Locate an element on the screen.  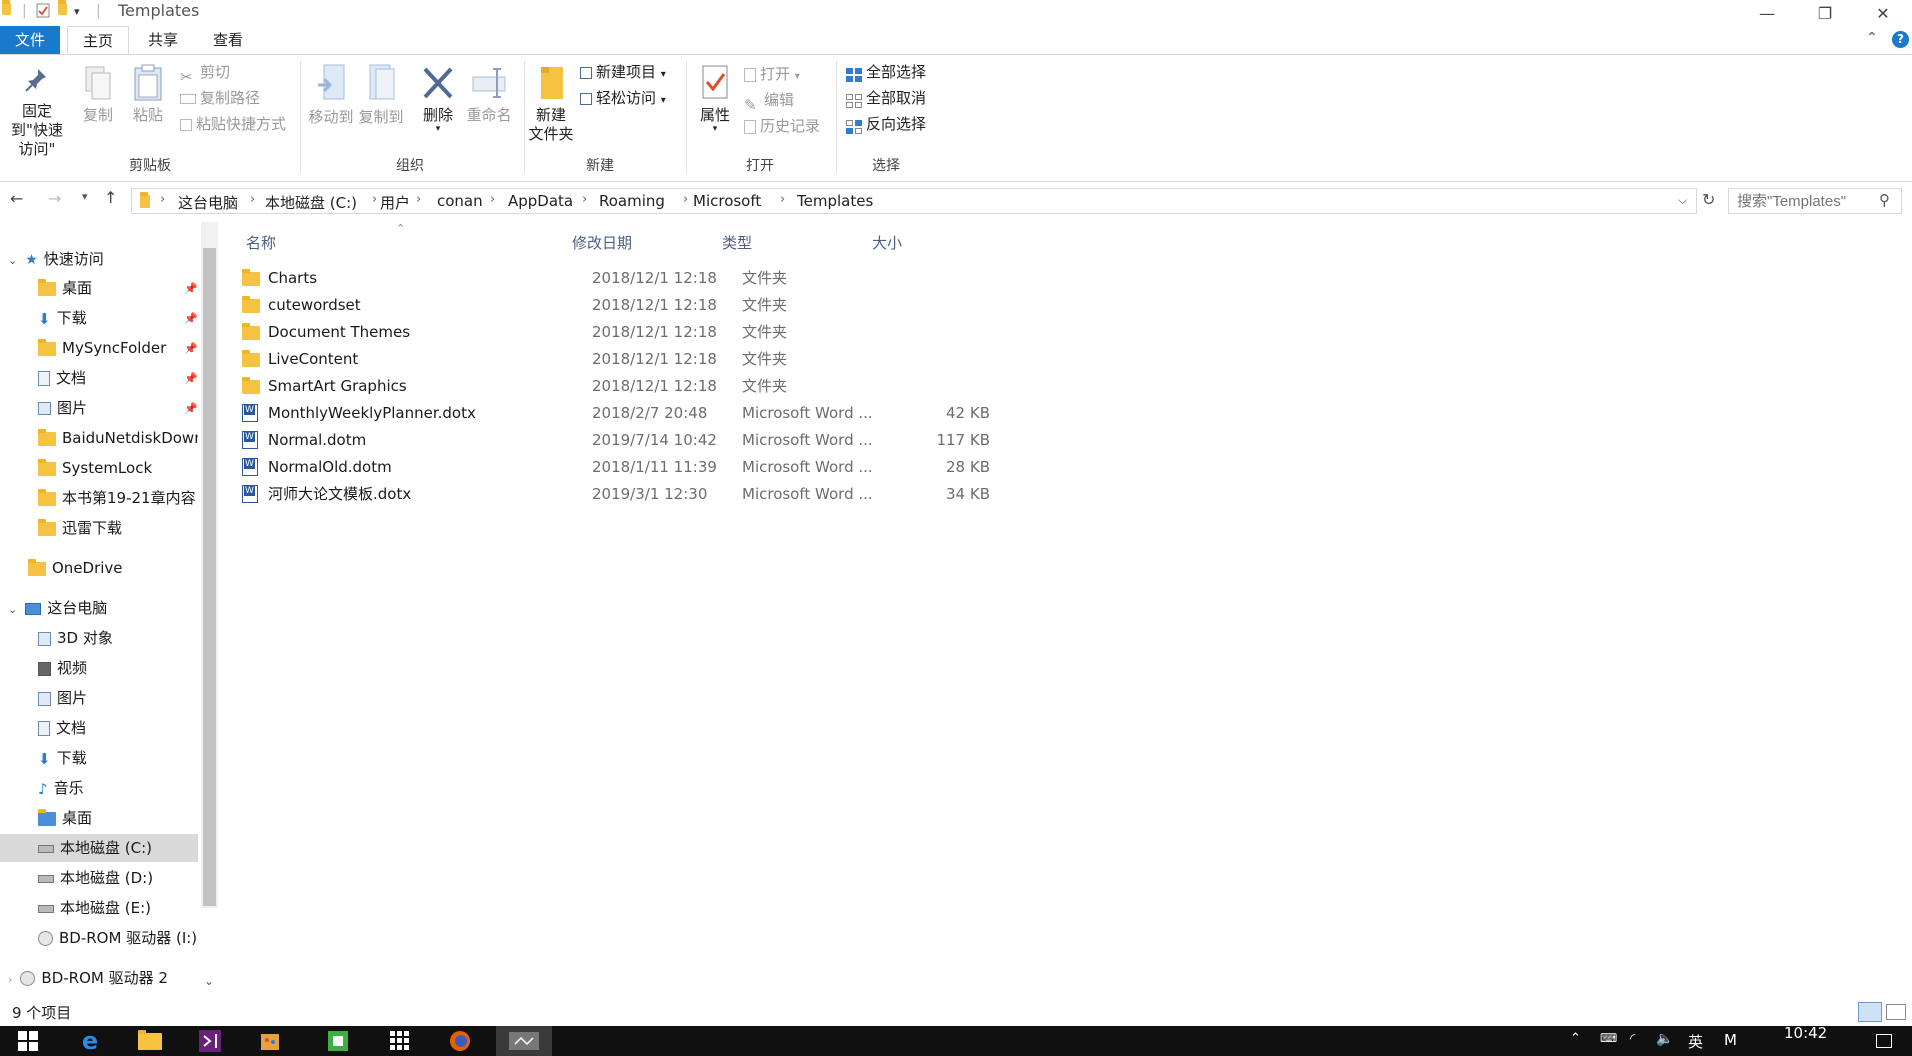
properties-quick-icon is located at coordinates (43, 12).